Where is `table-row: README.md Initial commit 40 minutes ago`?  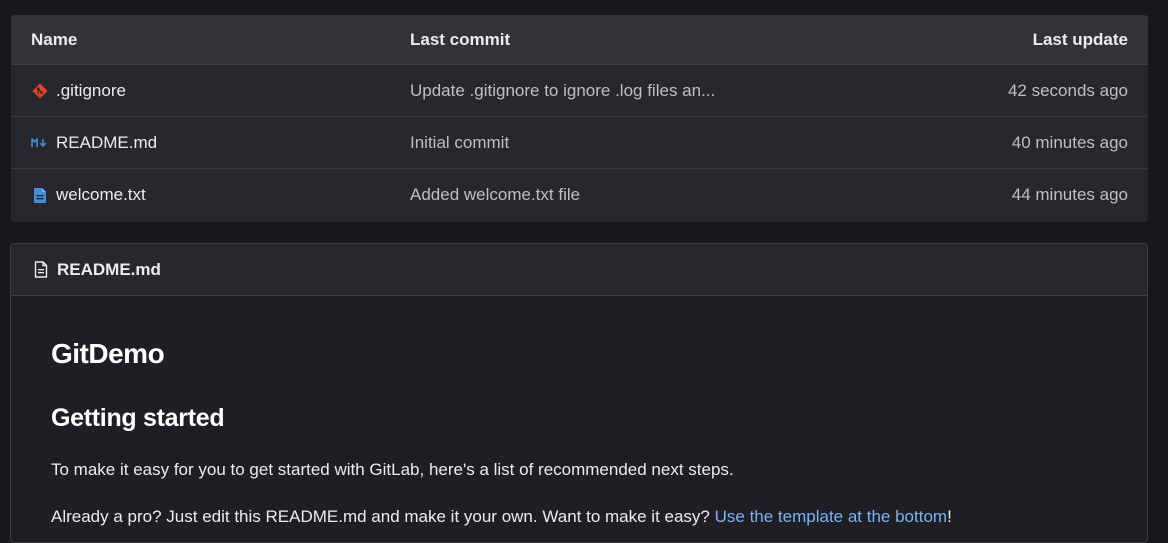
table-row: README.md Initial commit 40 minutes ago is located at coordinates (579, 143).